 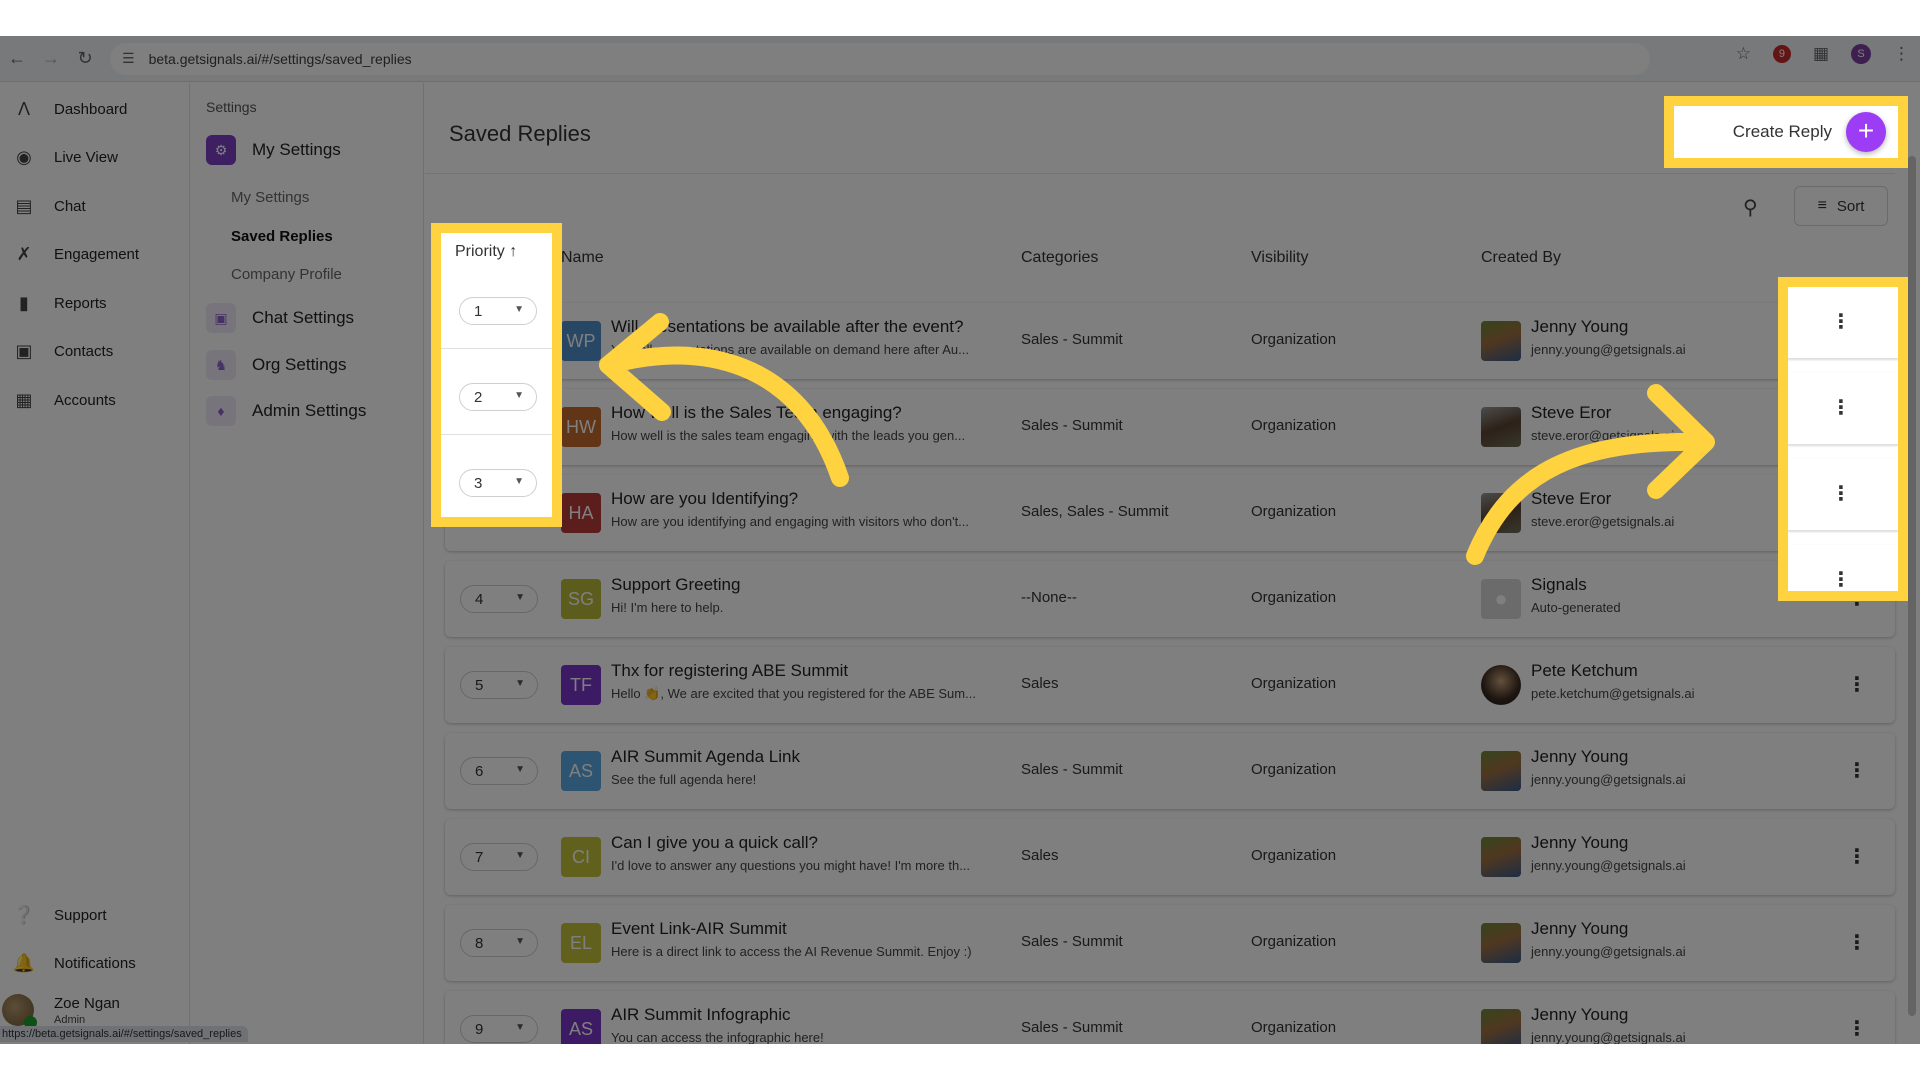 I want to click on subnav-company-profile: Company Profile, so click(x=286, y=274).